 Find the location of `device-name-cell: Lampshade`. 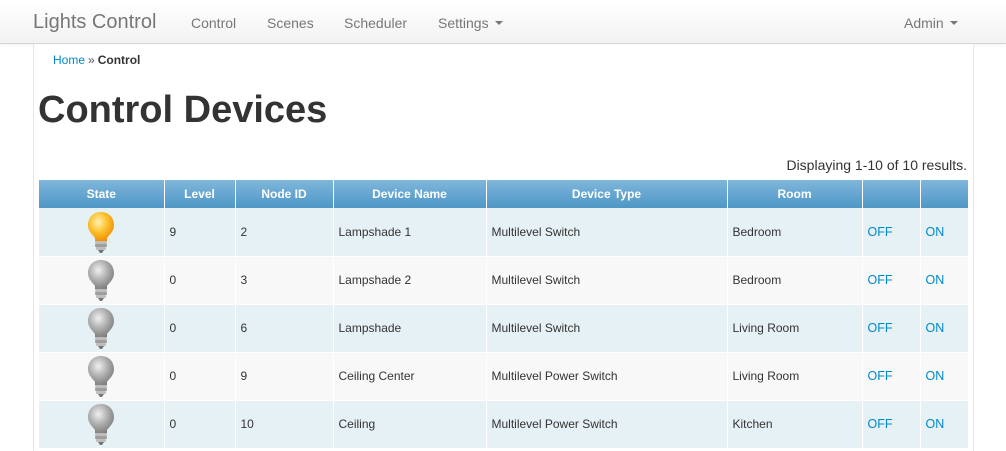

device-name-cell: Lampshade is located at coordinates (410, 328).